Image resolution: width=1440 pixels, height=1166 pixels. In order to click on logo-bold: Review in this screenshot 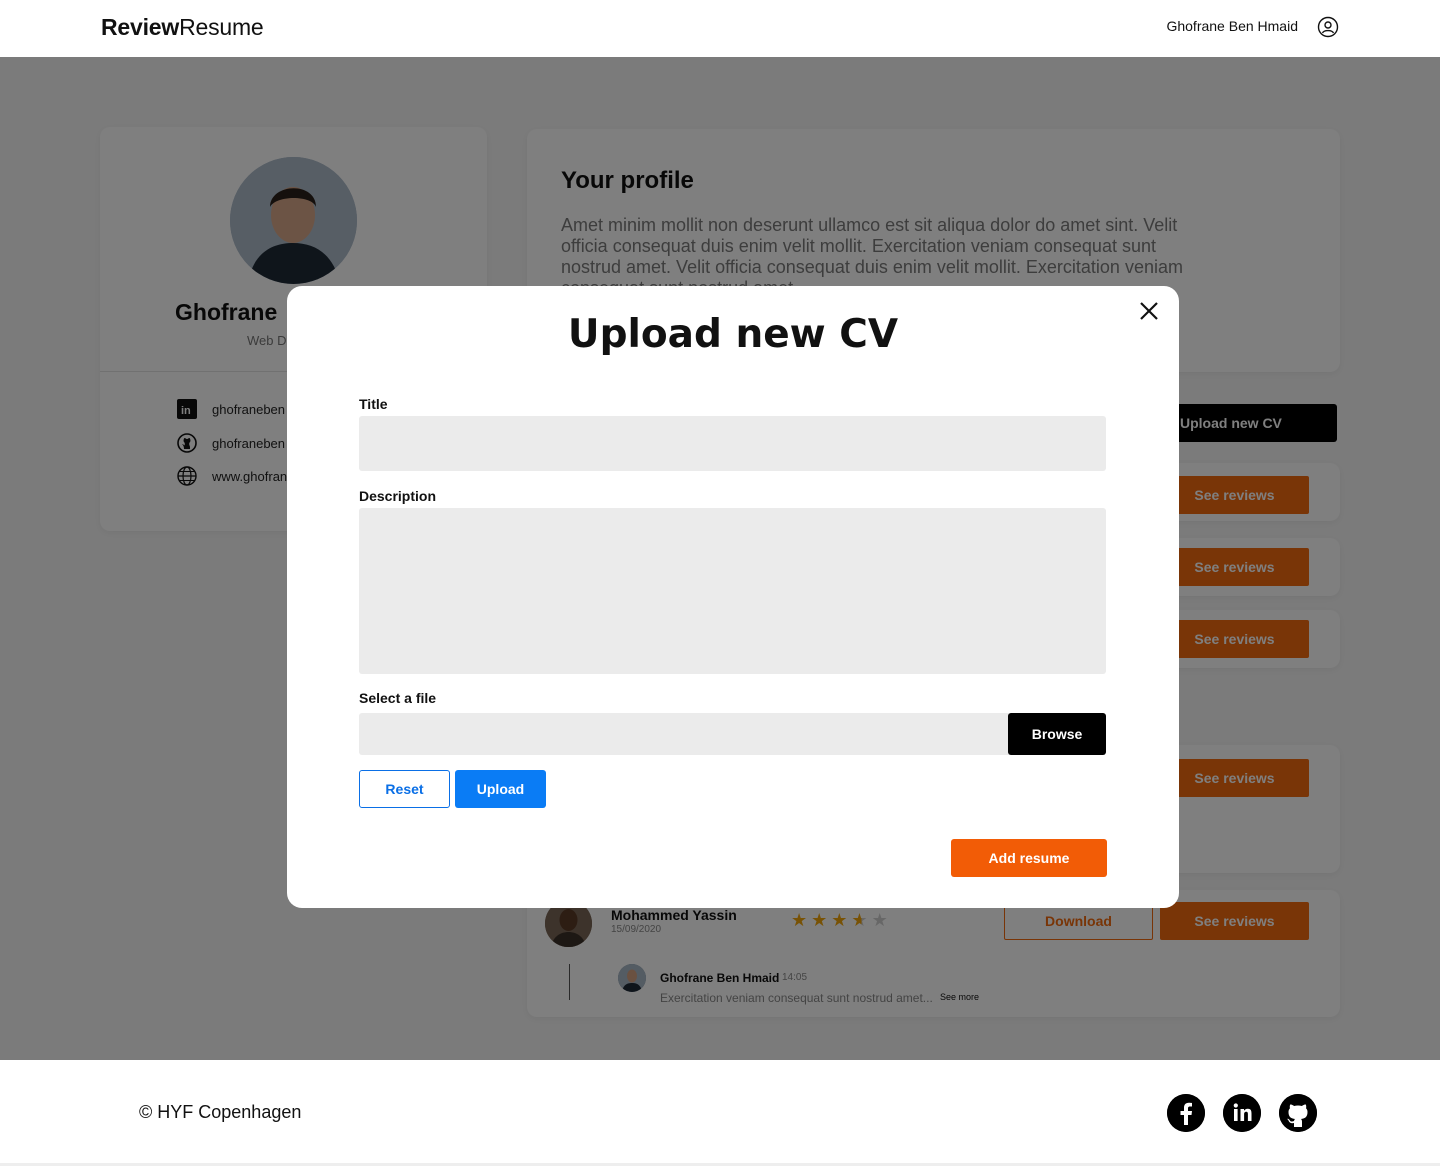, I will do `click(140, 27)`.